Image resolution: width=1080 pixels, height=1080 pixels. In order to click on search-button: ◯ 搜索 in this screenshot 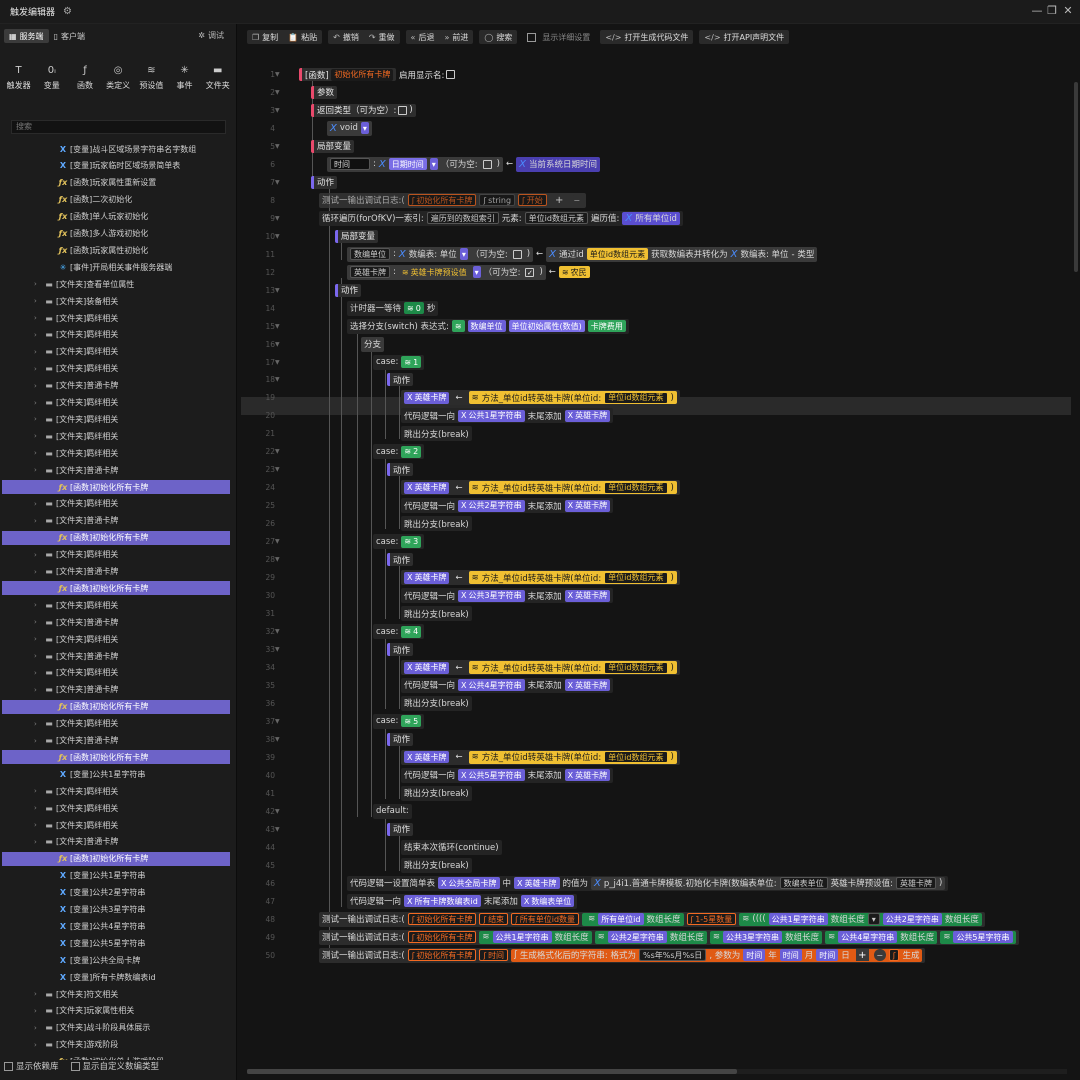, I will do `click(498, 37)`.